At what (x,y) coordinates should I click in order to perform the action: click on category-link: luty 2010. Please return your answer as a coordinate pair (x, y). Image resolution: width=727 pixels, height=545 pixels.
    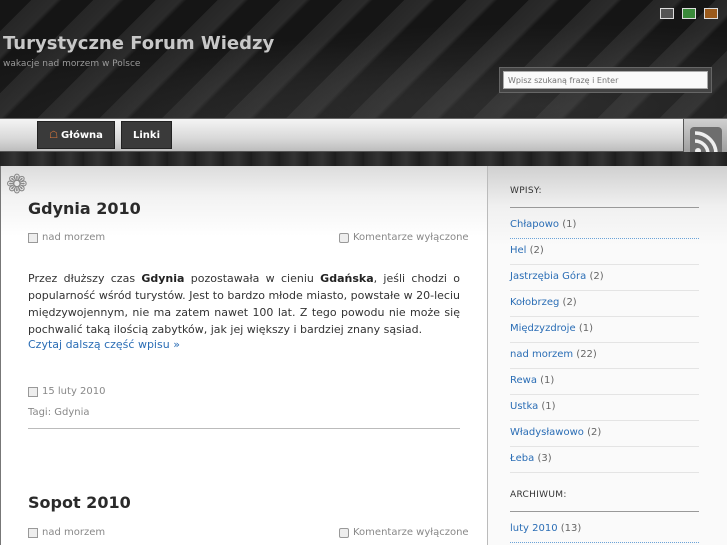
    Looking at the image, I should click on (534, 528).